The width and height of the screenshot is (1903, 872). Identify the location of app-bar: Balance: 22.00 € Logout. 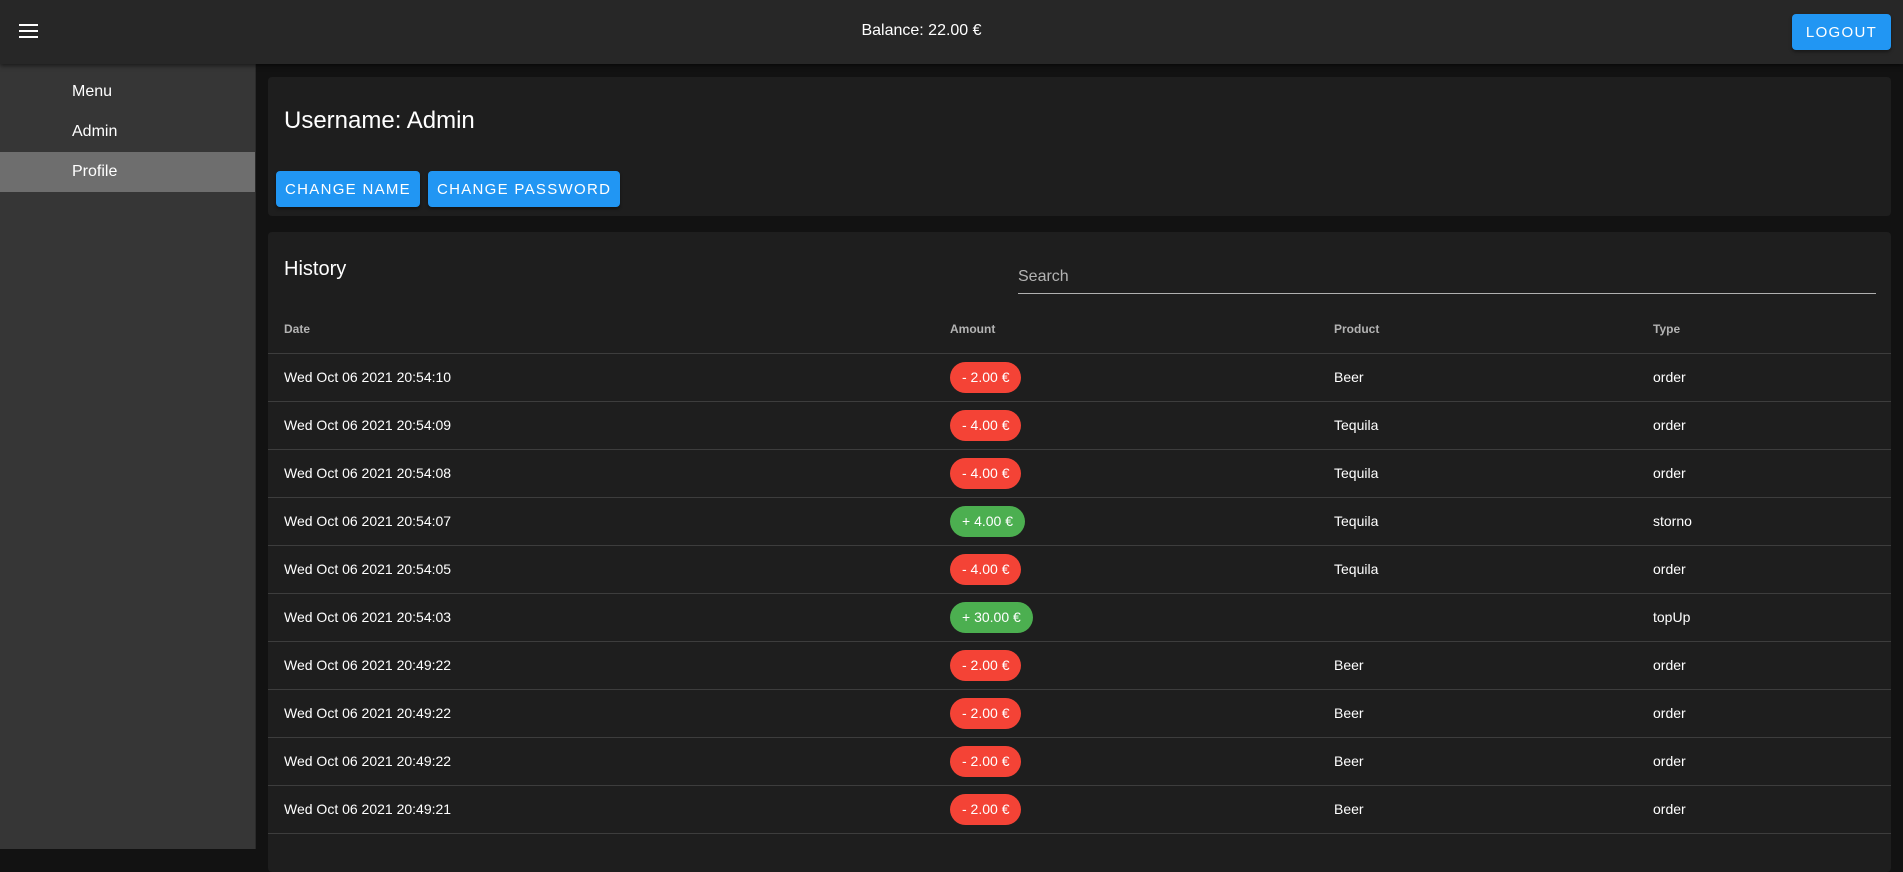
(951, 32).